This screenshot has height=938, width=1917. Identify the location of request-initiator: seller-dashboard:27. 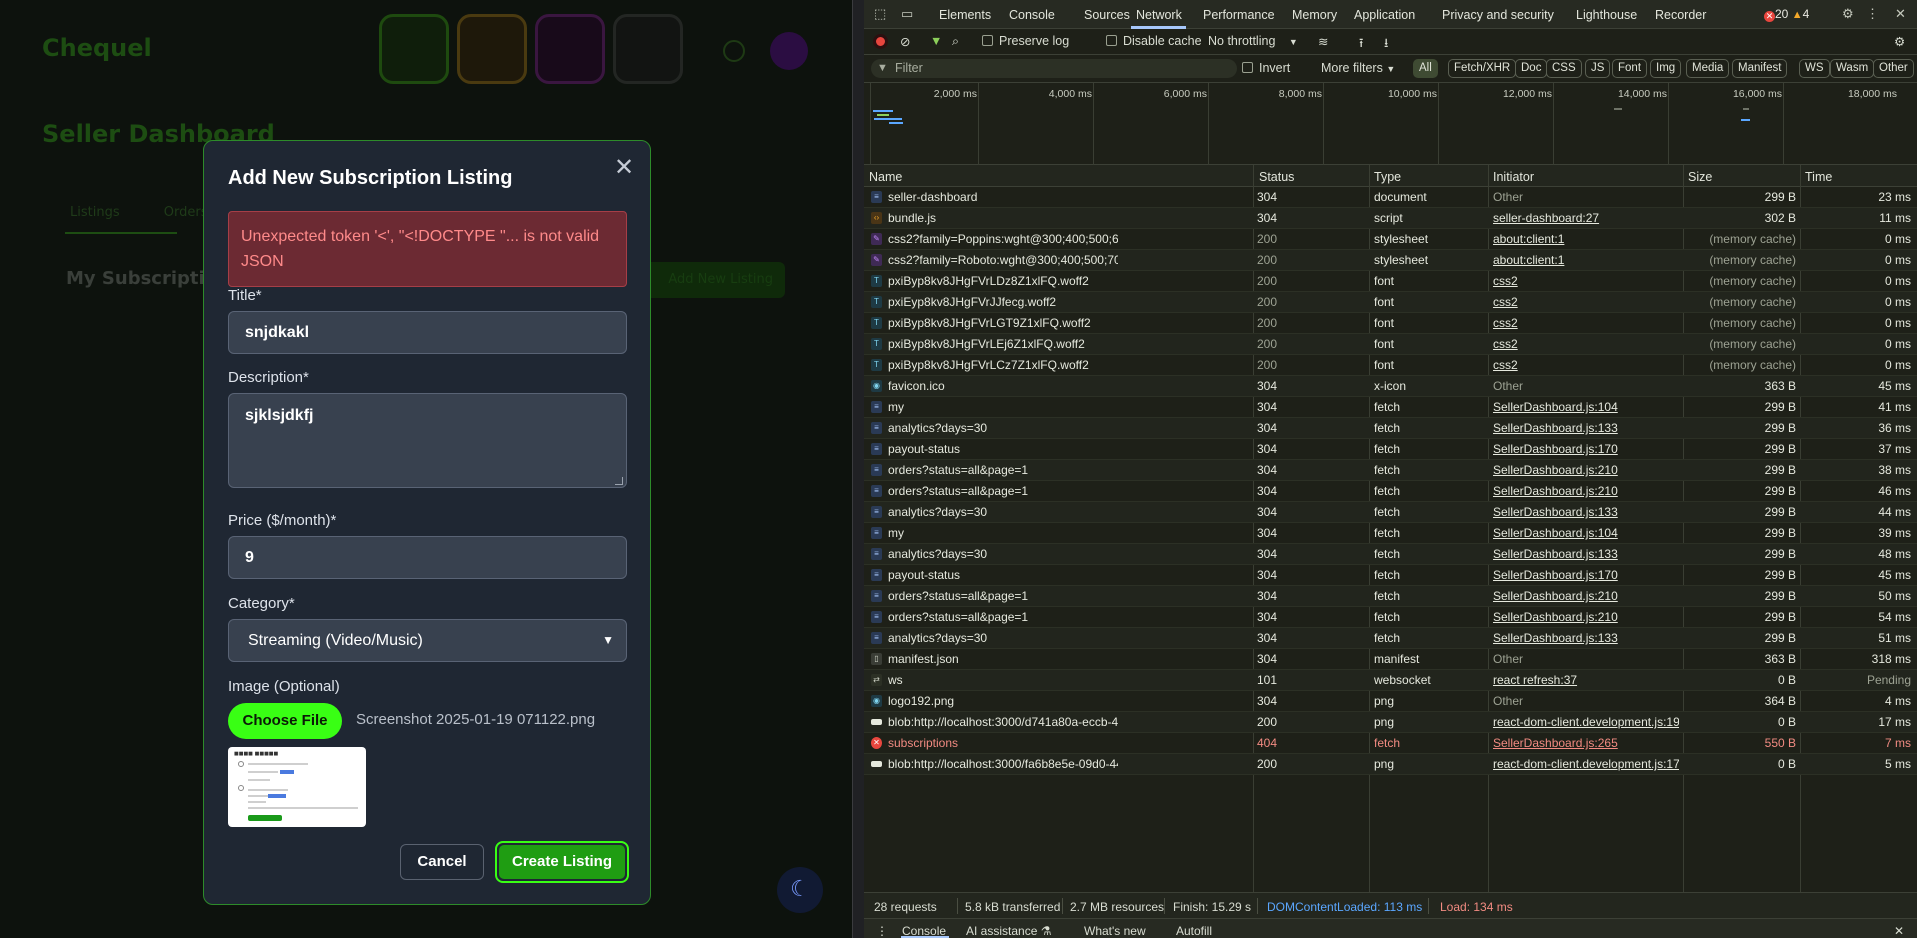
(1586, 218).